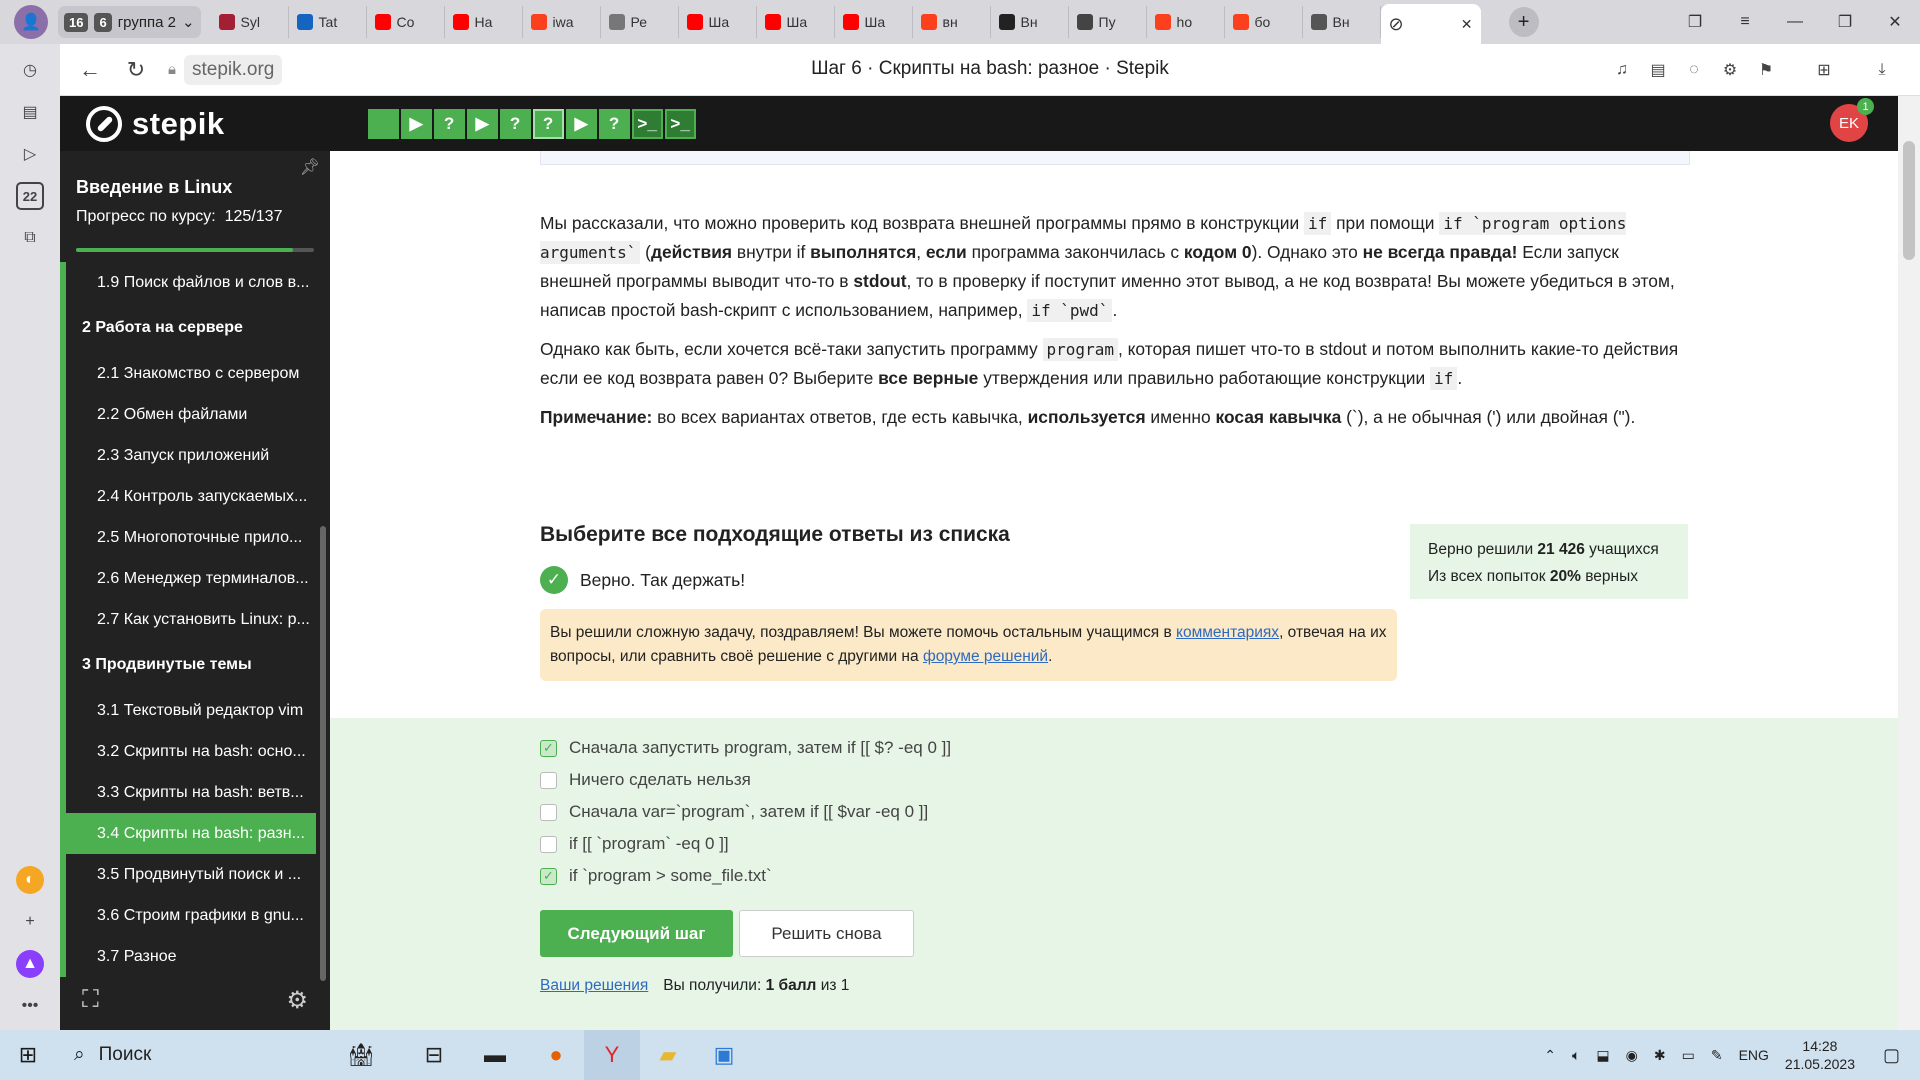  I want to click on browser-tab: iwa, so click(562, 22).